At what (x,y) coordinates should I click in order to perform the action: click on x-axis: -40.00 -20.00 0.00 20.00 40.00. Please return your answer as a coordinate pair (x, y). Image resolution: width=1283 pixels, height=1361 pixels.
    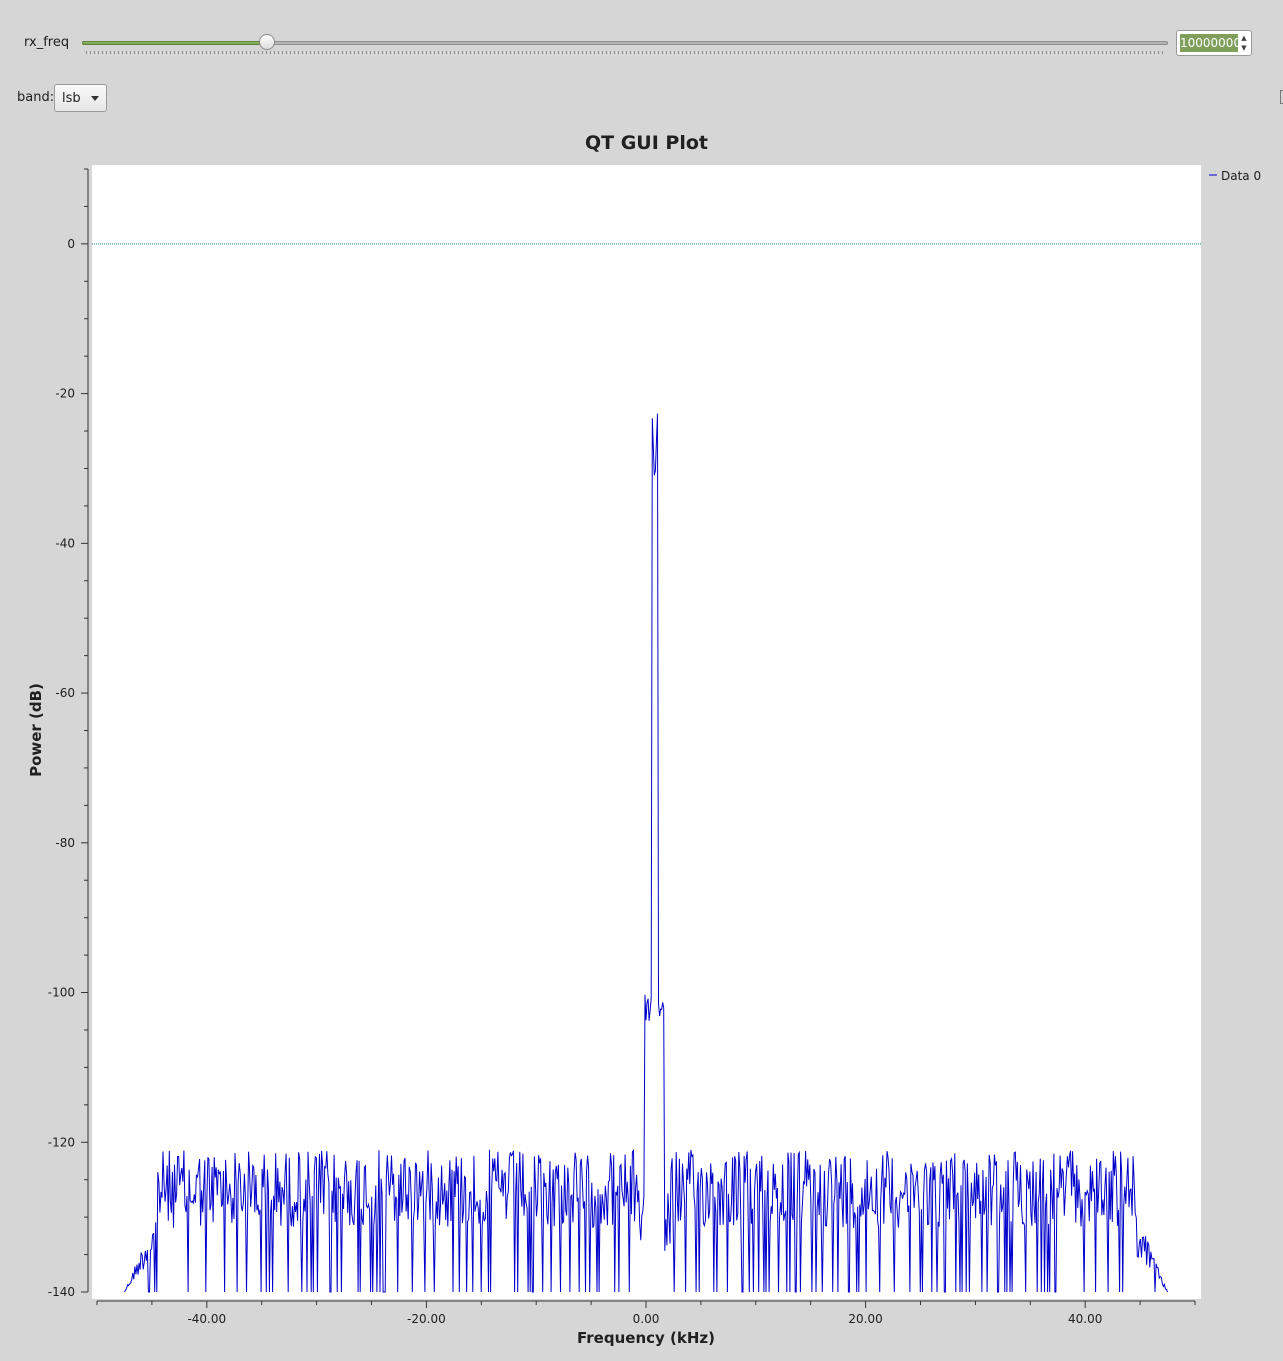
    Looking at the image, I should click on (646, 1313).